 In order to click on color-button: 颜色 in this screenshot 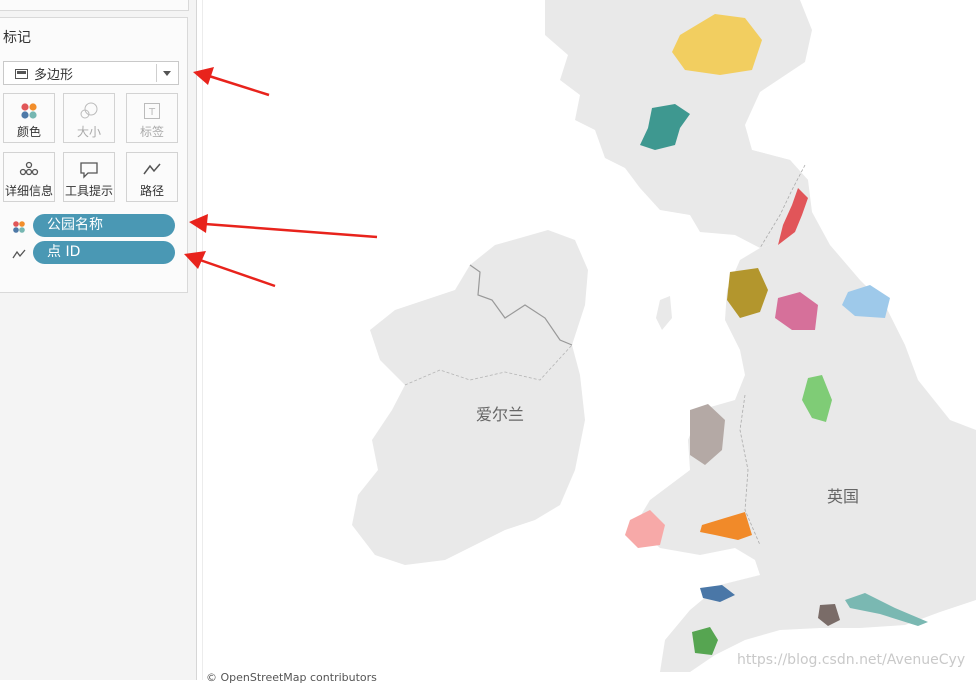, I will do `click(29, 118)`.